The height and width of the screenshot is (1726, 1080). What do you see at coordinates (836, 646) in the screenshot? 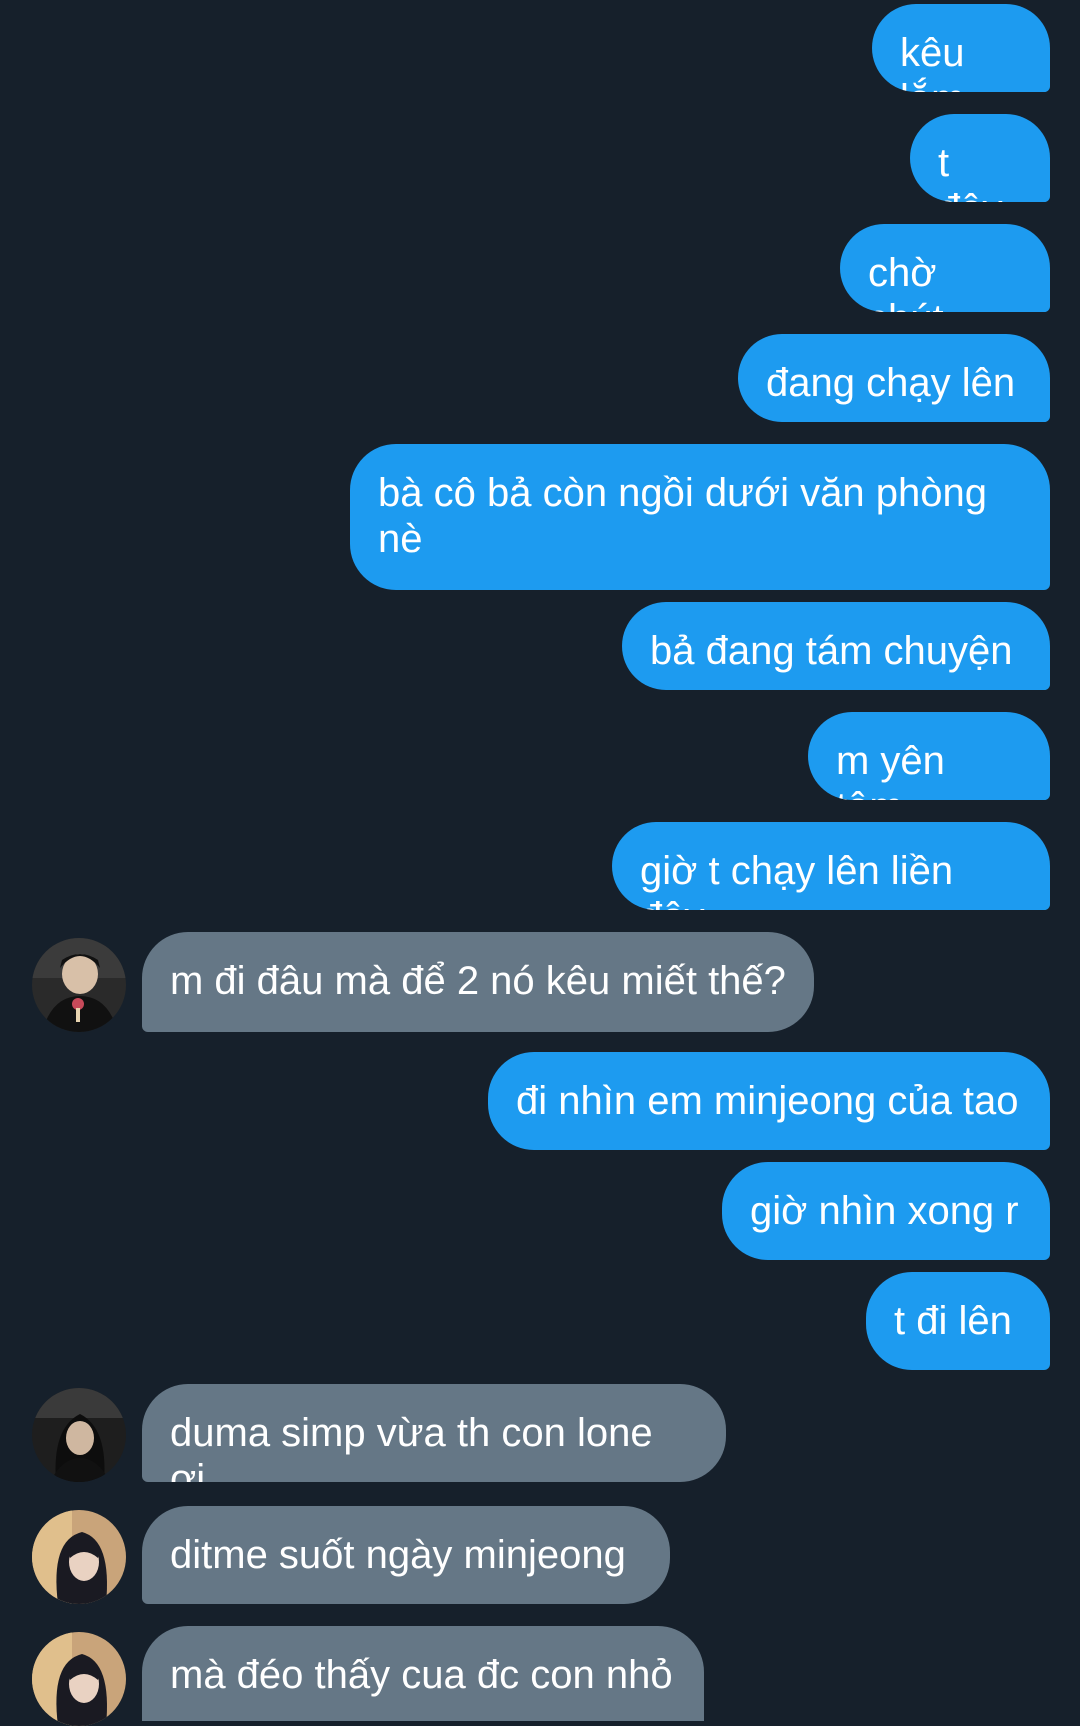
I see `message-bubble-outgoing: bả đang tám chuyện` at bounding box center [836, 646].